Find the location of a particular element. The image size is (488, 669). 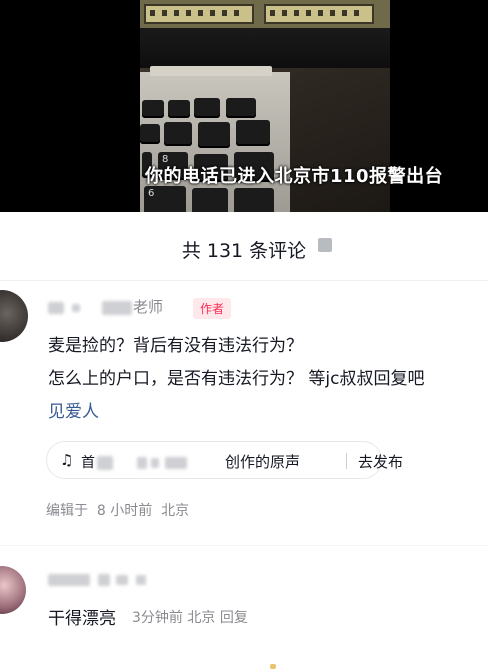

original-sound-chip: ♫ 首 创作的原声 去发布 is located at coordinates (224, 460).